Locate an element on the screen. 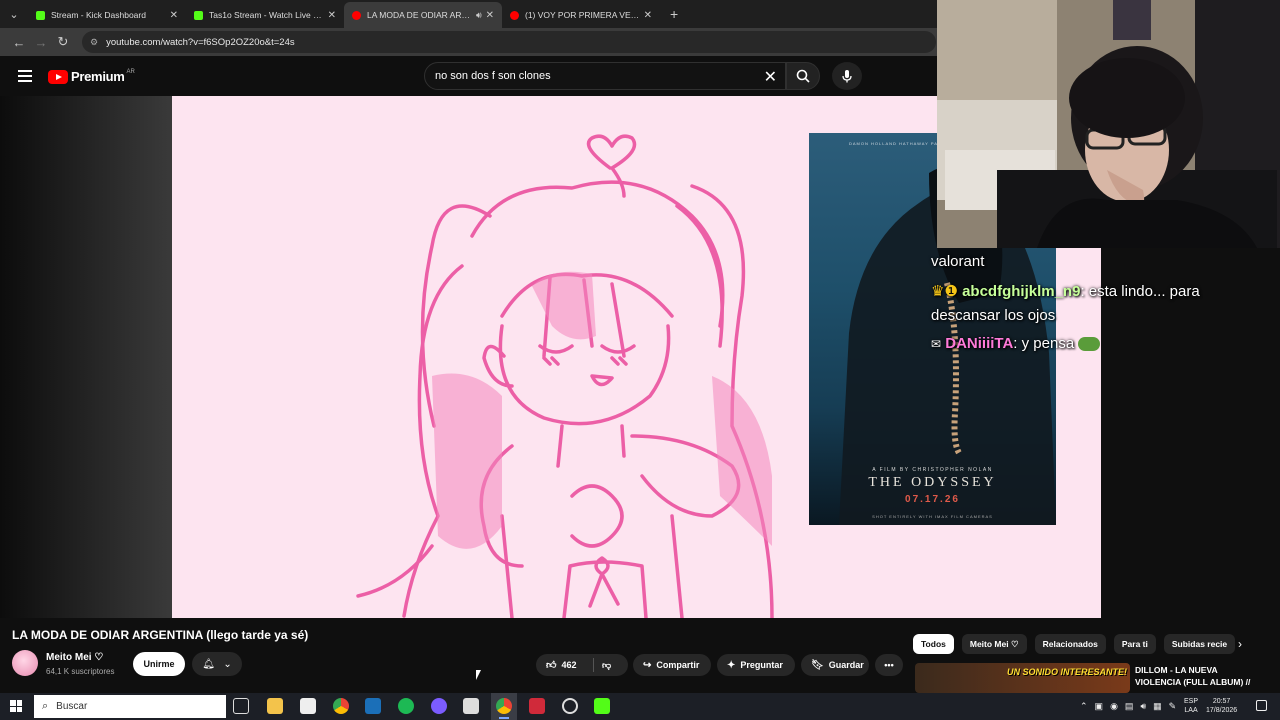 This screenshot has height=720, width=1280. lang-top: ESP is located at coordinates (1191, 701).